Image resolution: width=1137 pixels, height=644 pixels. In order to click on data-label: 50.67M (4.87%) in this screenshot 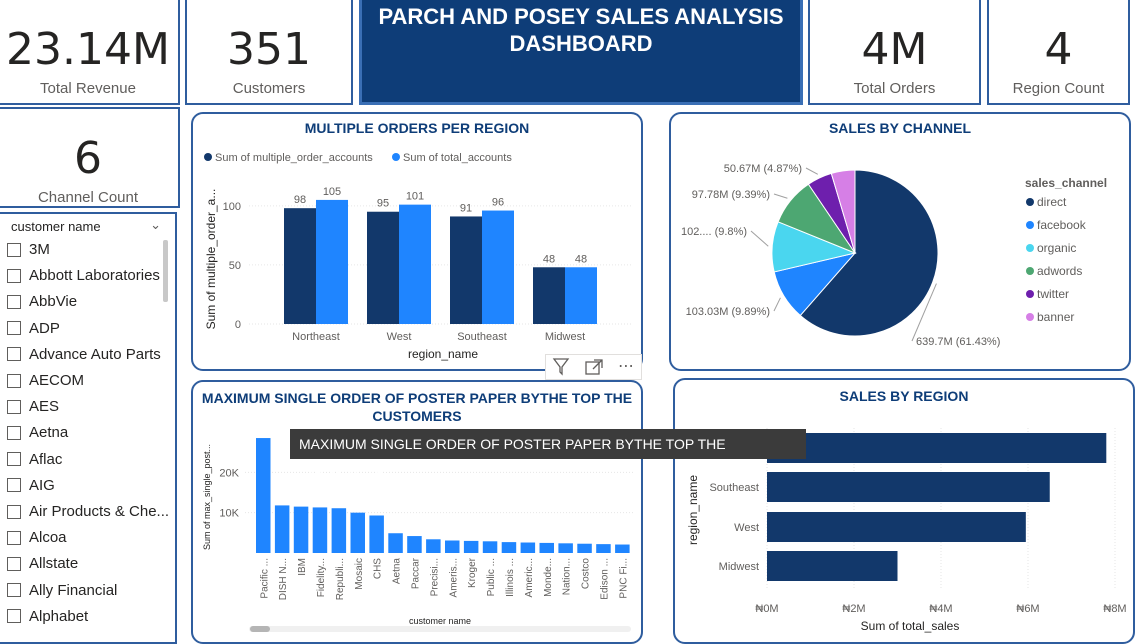, I will do `click(763, 169)`.